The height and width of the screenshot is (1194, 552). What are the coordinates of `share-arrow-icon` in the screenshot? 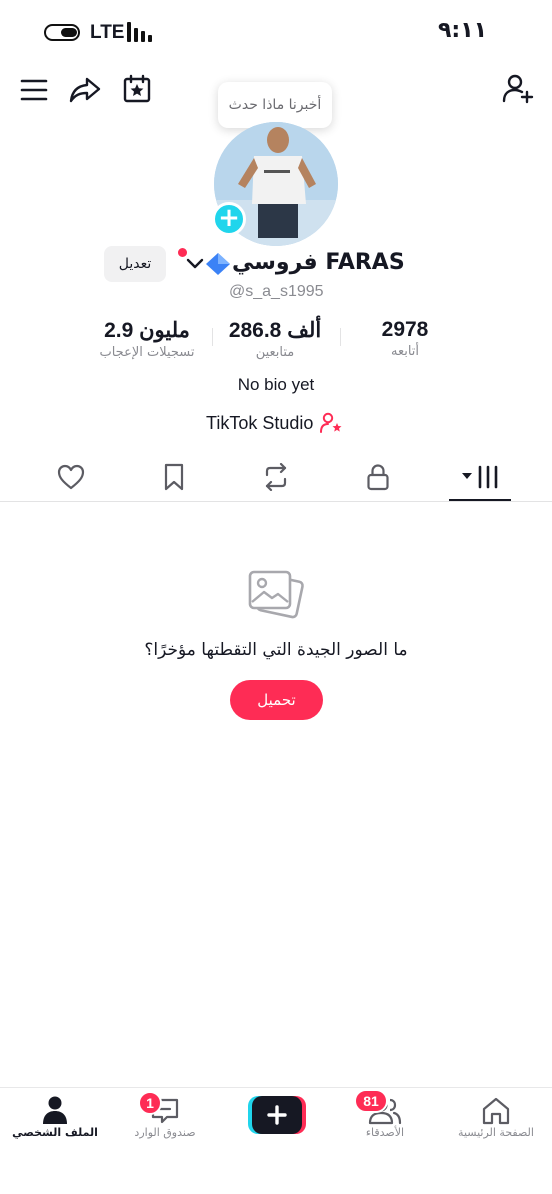 It's located at (85, 90).